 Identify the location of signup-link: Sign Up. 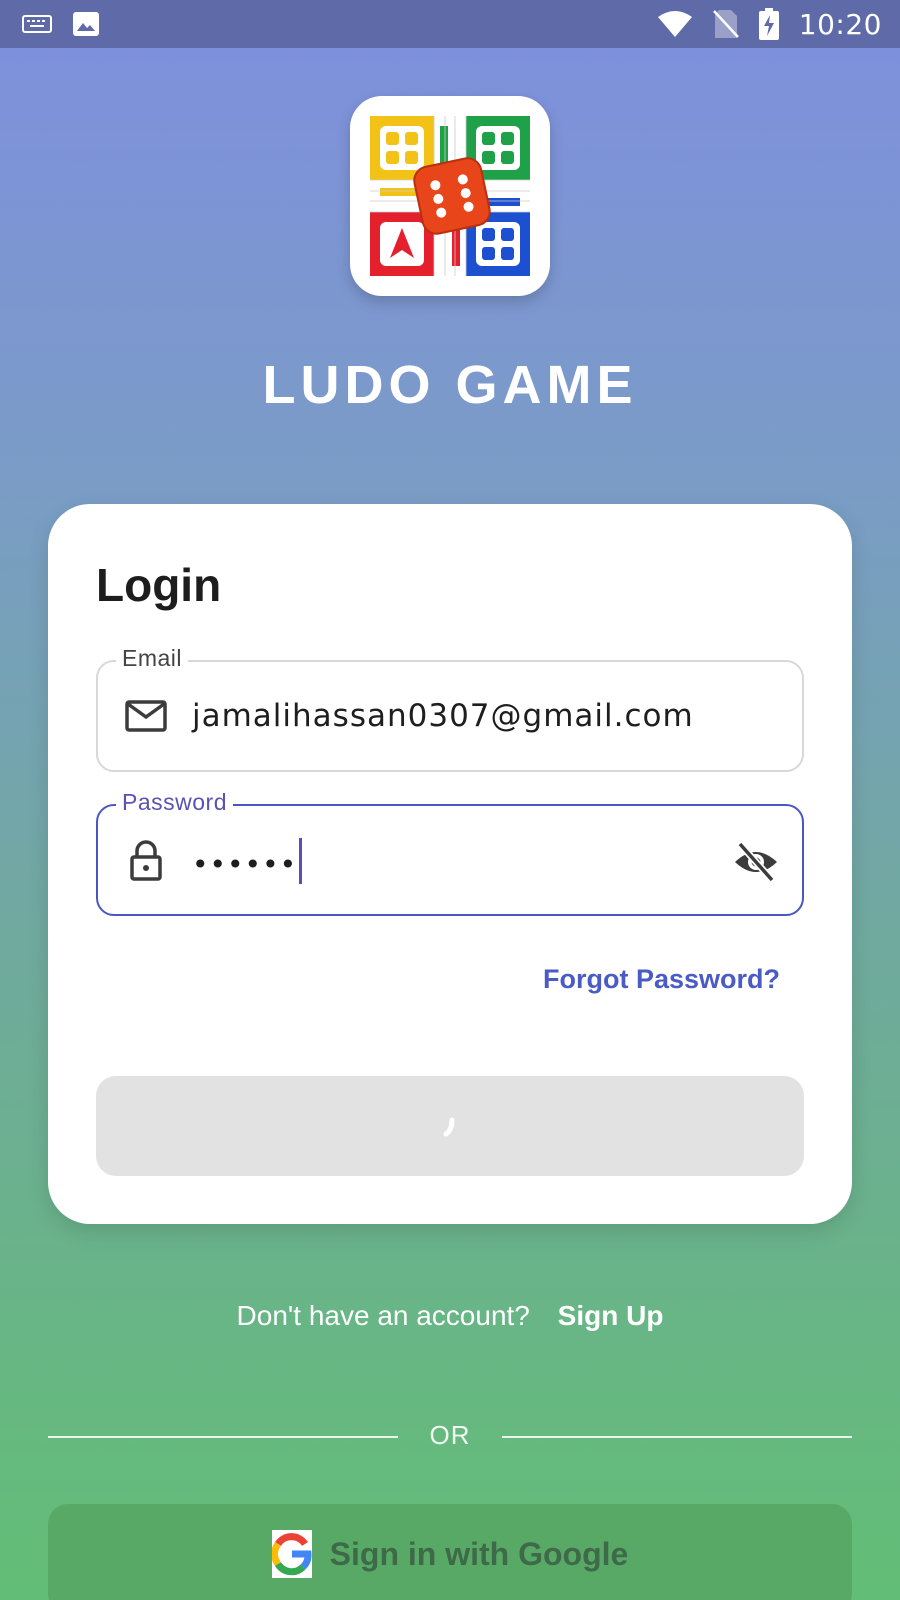
(611, 1315).